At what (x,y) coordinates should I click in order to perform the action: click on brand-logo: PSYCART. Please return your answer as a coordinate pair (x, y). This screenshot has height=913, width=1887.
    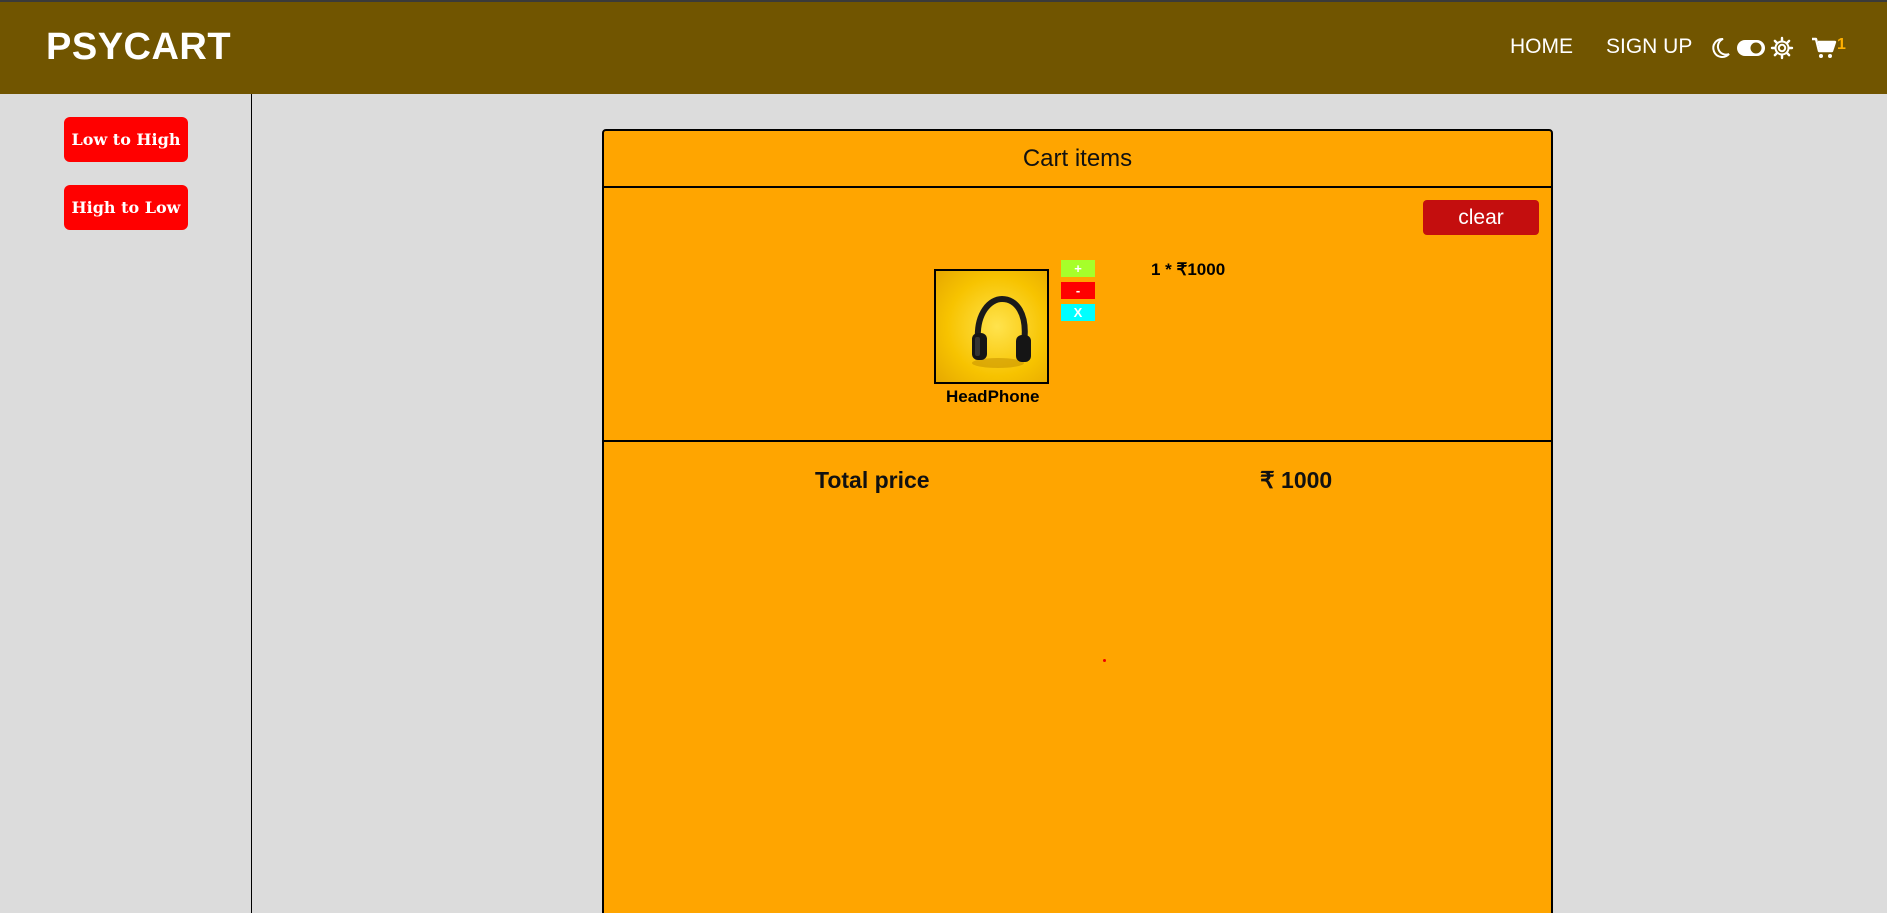
    Looking at the image, I should click on (138, 47).